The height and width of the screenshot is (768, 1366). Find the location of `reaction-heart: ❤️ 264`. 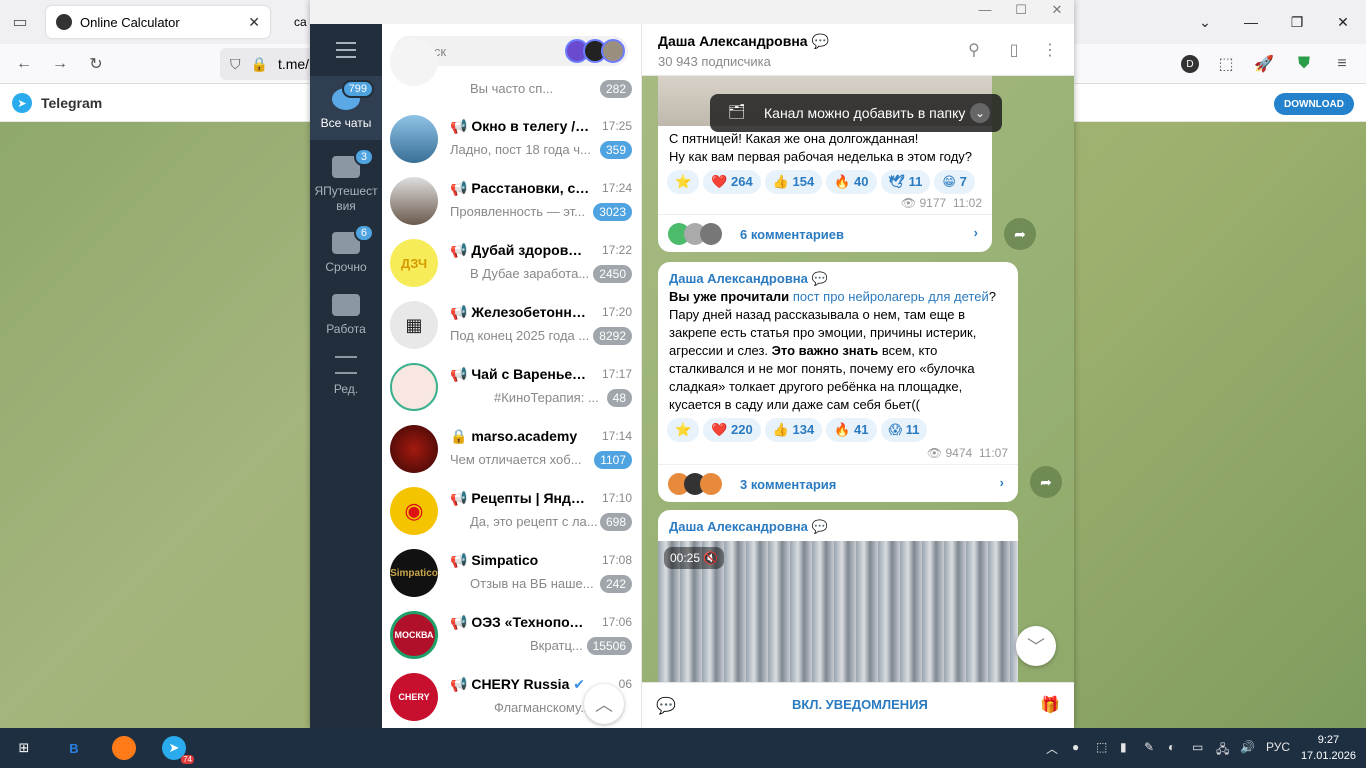

reaction-heart: ❤️ 264 is located at coordinates (732, 182).